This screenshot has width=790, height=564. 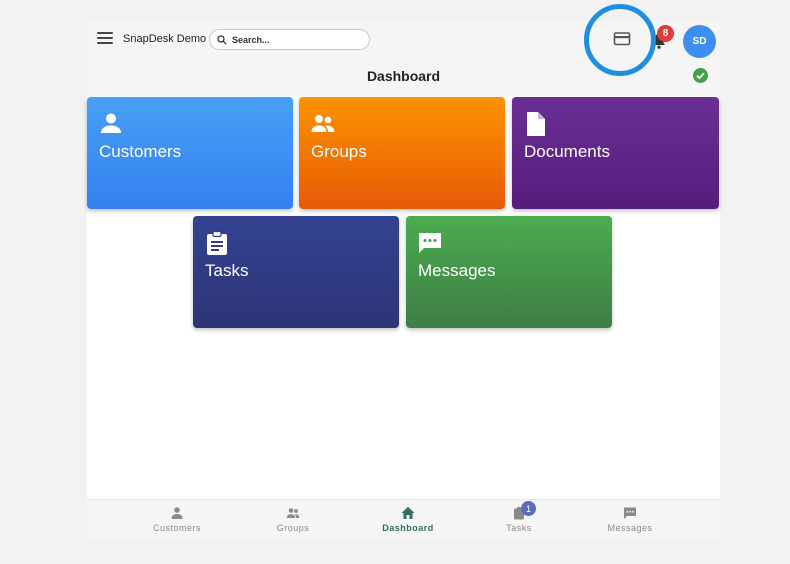 What do you see at coordinates (630, 519) in the screenshot?
I see `nav-messages: Messages` at bounding box center [630, 519].